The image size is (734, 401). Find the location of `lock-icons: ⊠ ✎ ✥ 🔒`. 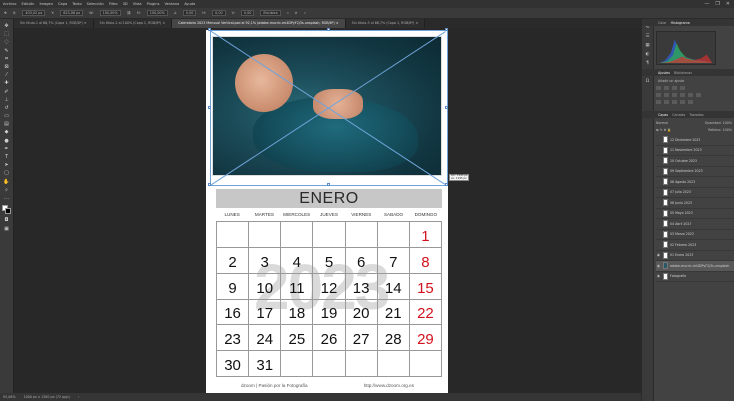

lock-icons: ⊠ ✎ ✥ 🔒 is located at coordinates (664, 130).